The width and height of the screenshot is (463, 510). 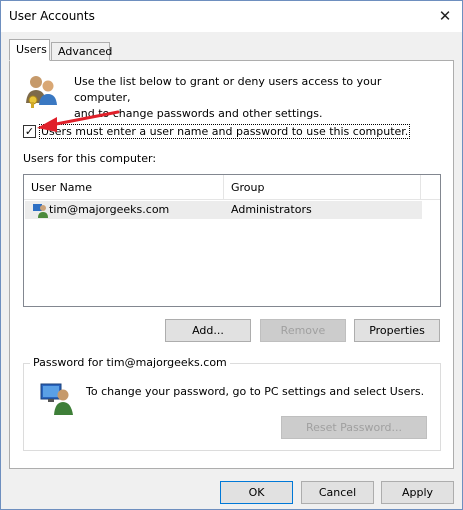 I want to click on group-cell: Administrators, so click(x=271, y=209).